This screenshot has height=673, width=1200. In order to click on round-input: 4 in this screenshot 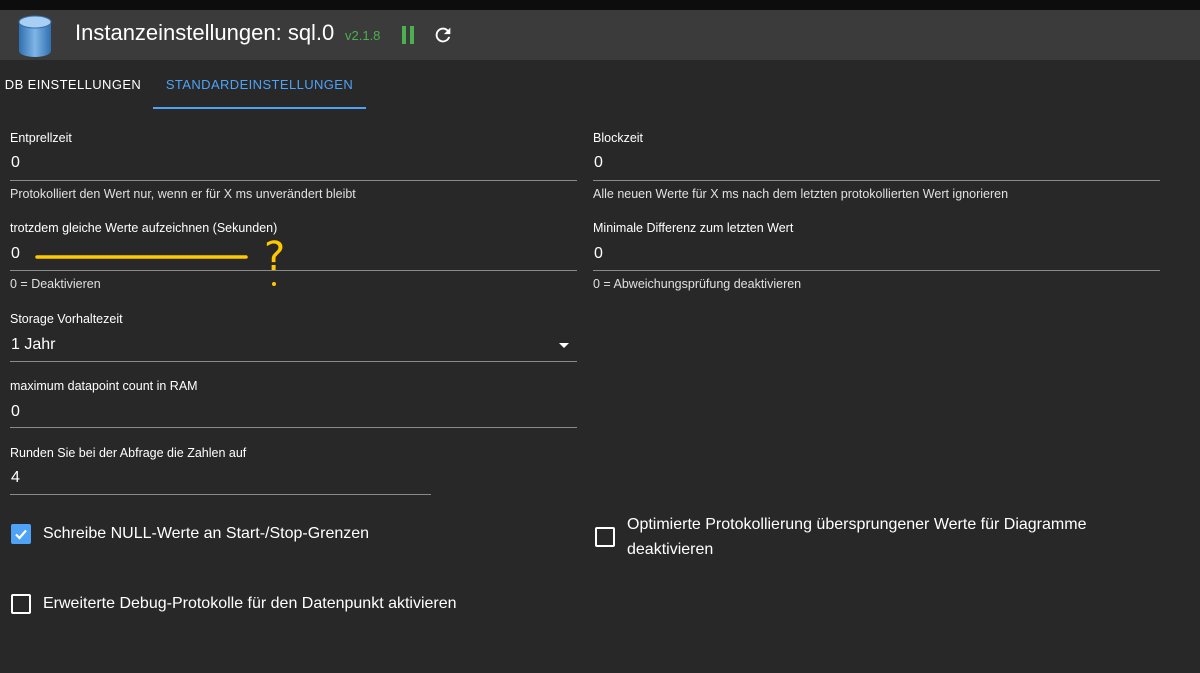, I will do `click(15, 478)`.